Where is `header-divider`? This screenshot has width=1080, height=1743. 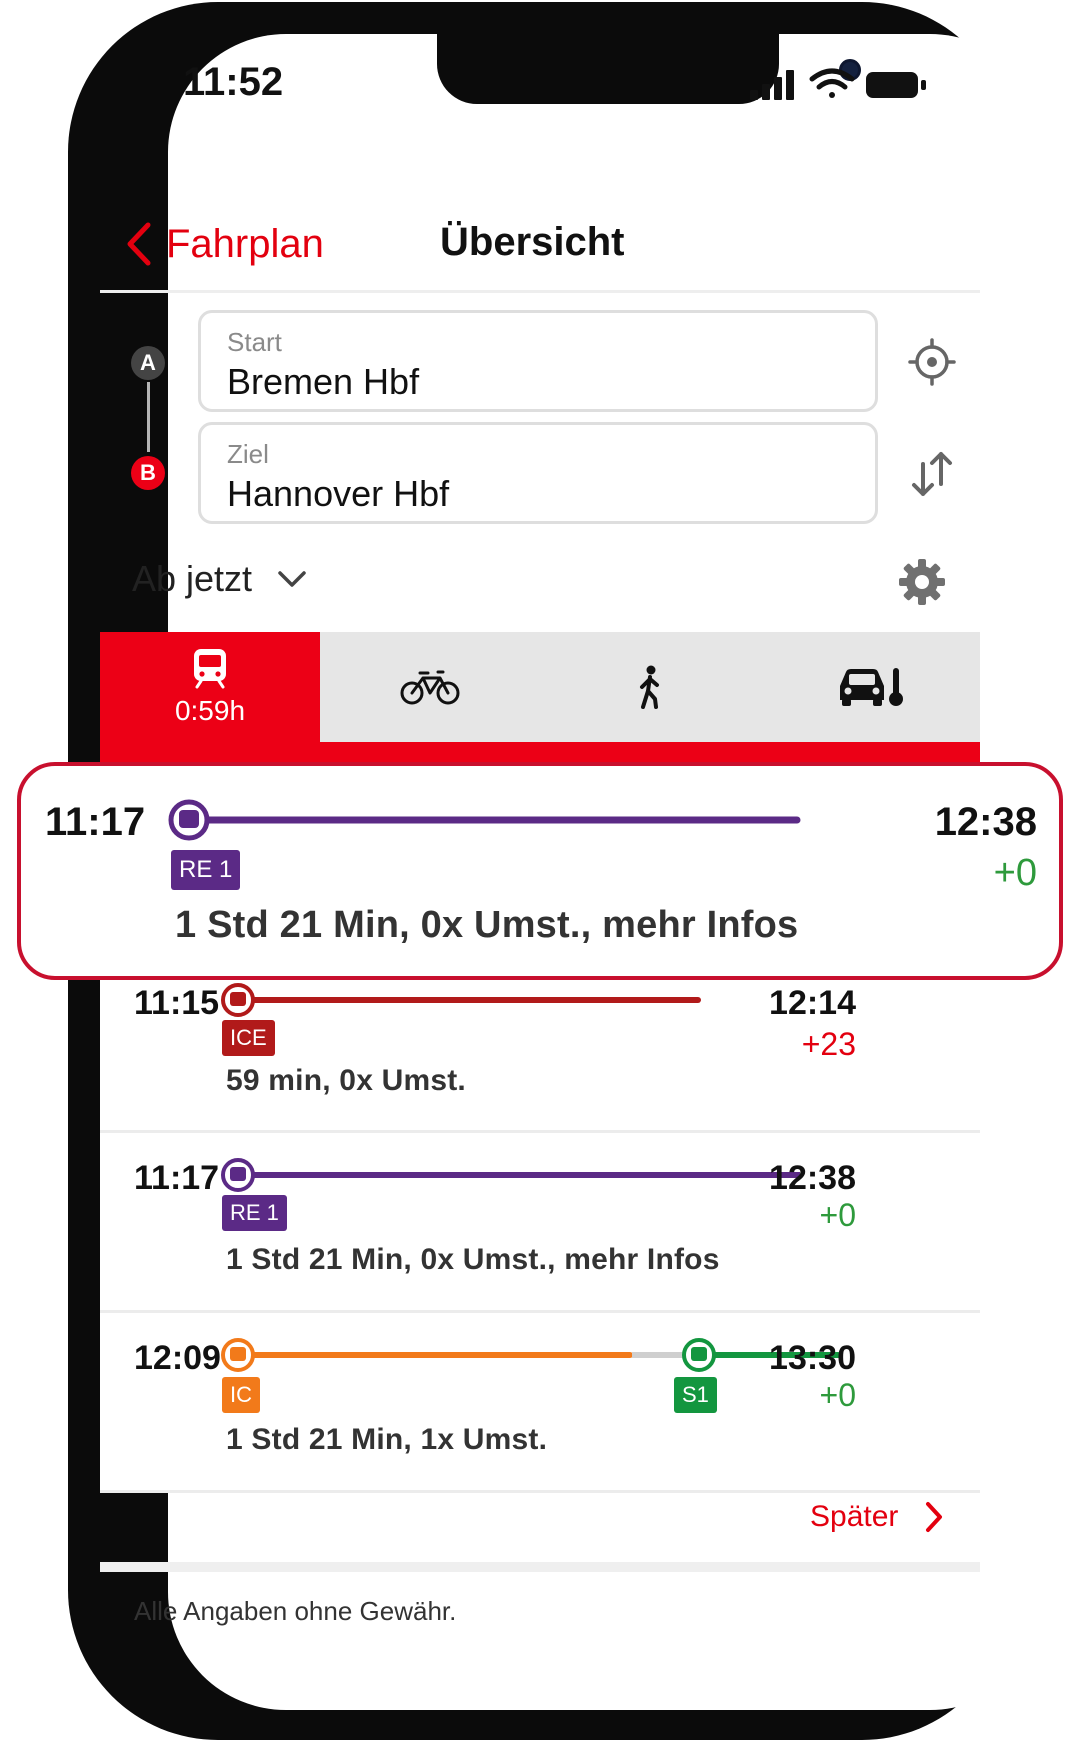 header-divider is located at coordinates (540, 291).